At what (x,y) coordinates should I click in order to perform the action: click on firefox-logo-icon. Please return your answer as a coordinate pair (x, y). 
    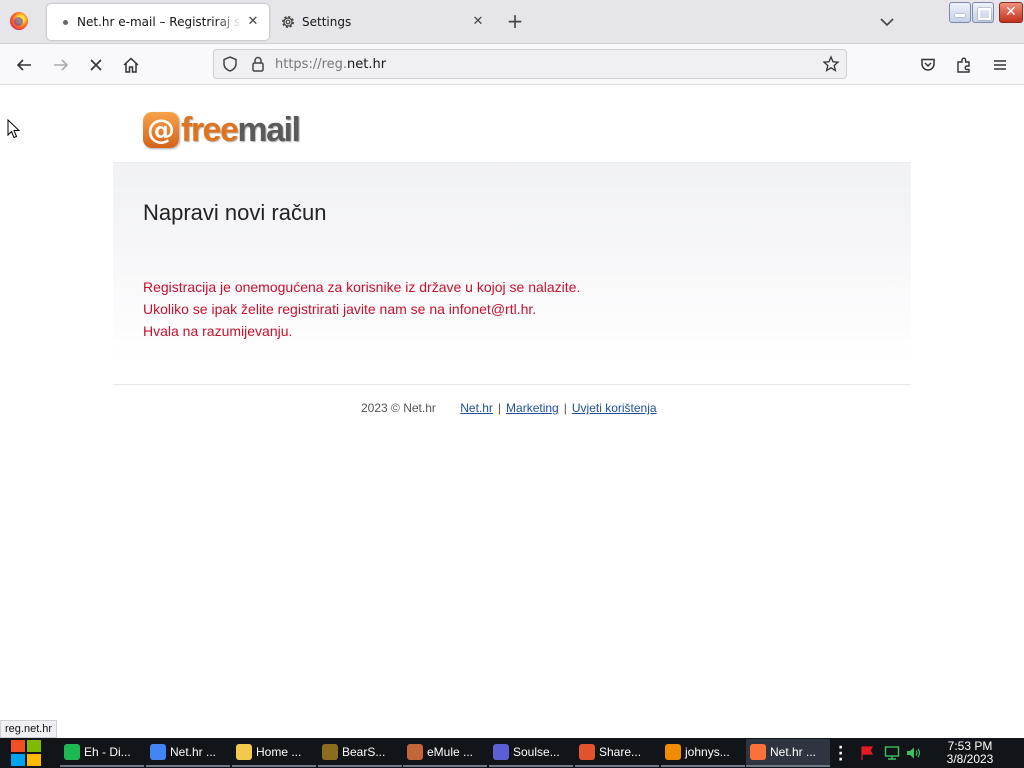
    Looking at the image, I should click on (19, 21).